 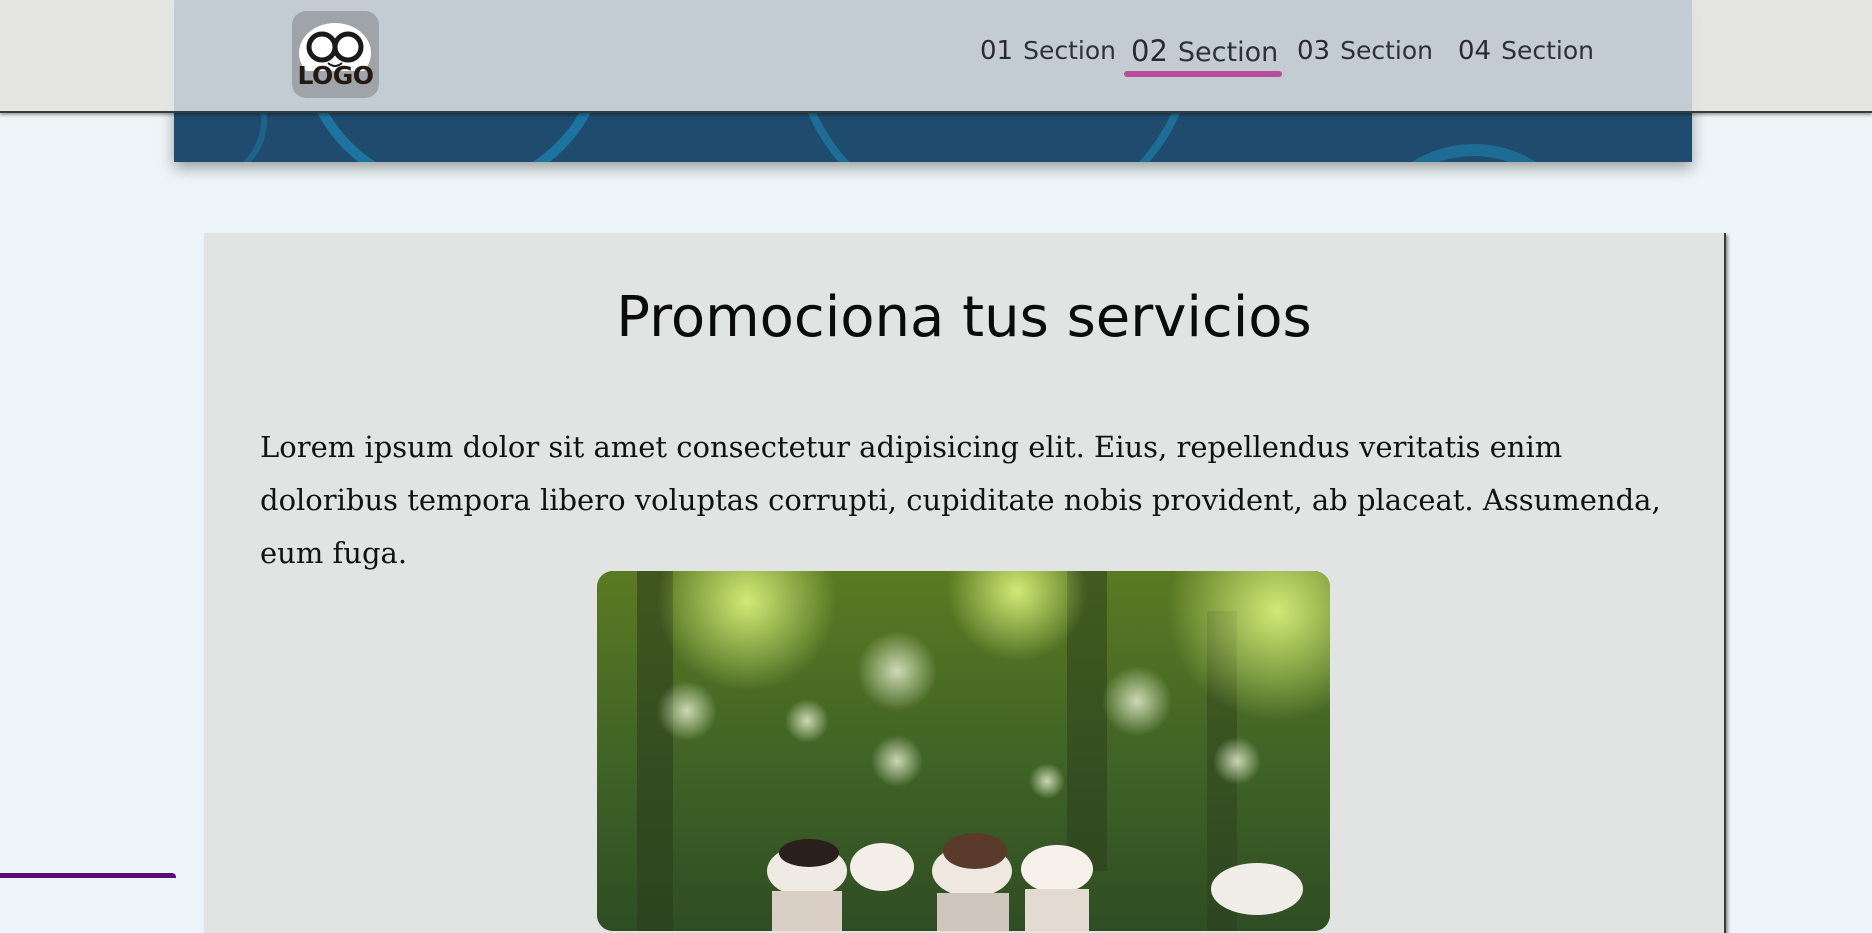 I want to click on active-nav-underline, so click(x=1203, y=74).